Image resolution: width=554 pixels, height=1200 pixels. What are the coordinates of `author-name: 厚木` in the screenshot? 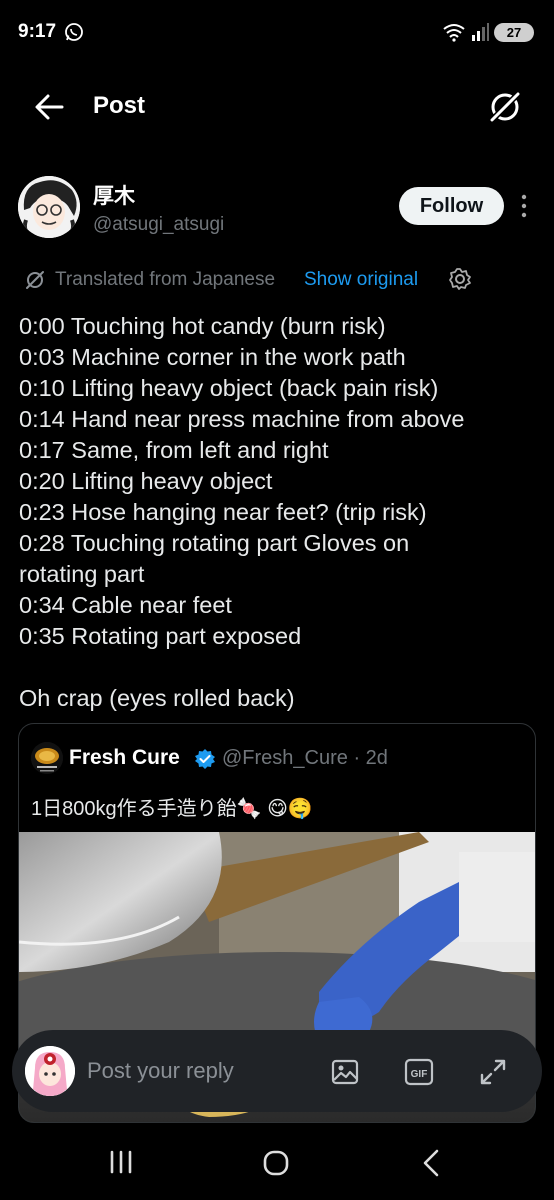 It's located at (114, 195).